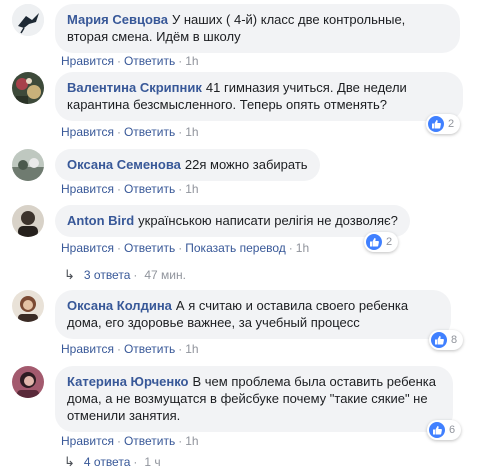 This screenshot has width=477, height=475. I want to click on comment-author: Оксана Колдина, so click(119, 305).